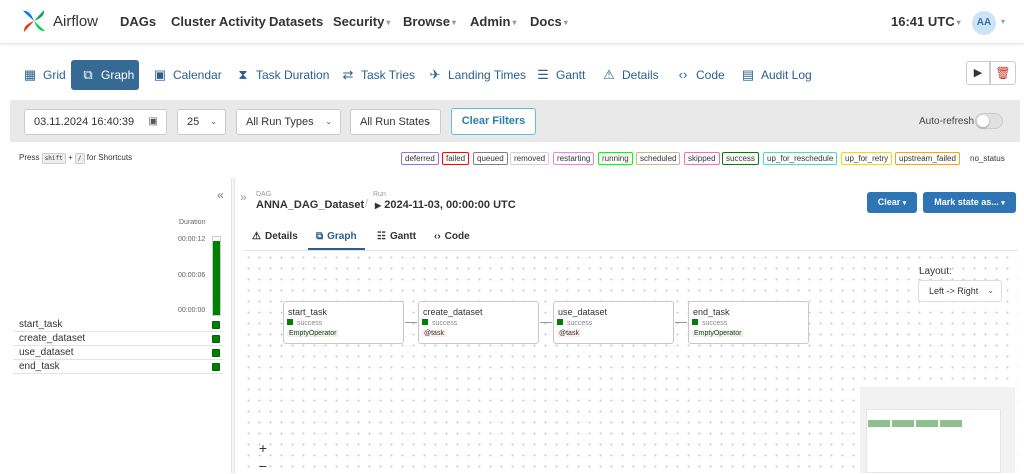  What do you see at coordinates (193, 122) in the screenshot?
I see `num-runs-value: 25` at bounding box center [193, 122].